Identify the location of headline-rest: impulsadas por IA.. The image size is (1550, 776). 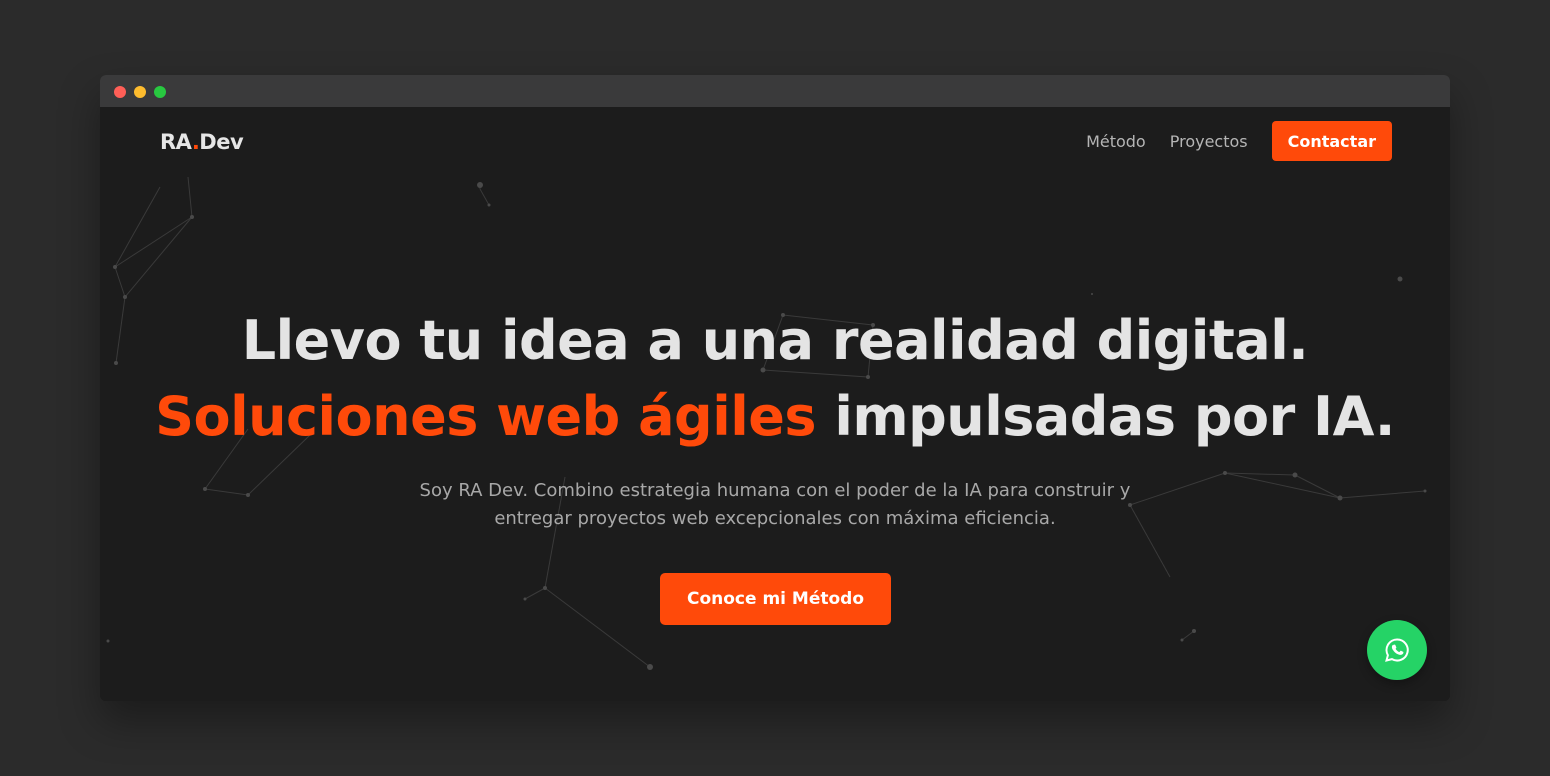
(1114, 416).